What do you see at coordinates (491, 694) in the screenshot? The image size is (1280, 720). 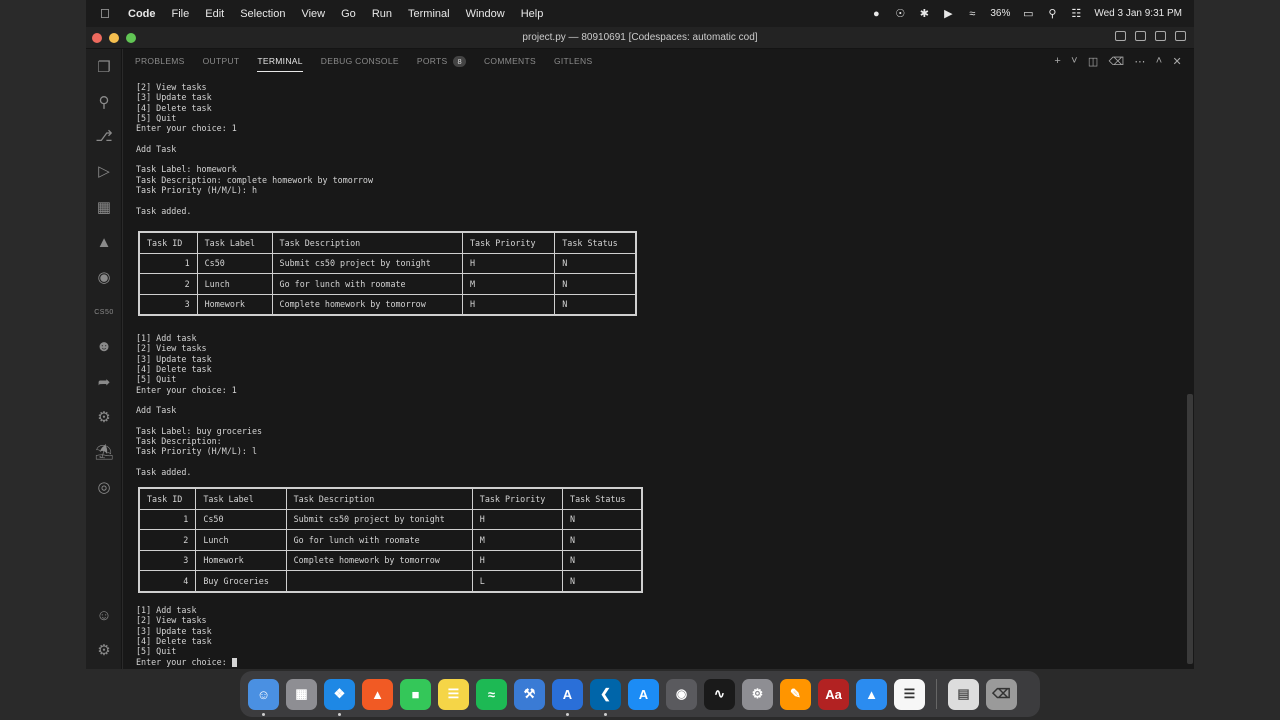 I see `spotify-icon: ≈` at bounding box center [491, 694].